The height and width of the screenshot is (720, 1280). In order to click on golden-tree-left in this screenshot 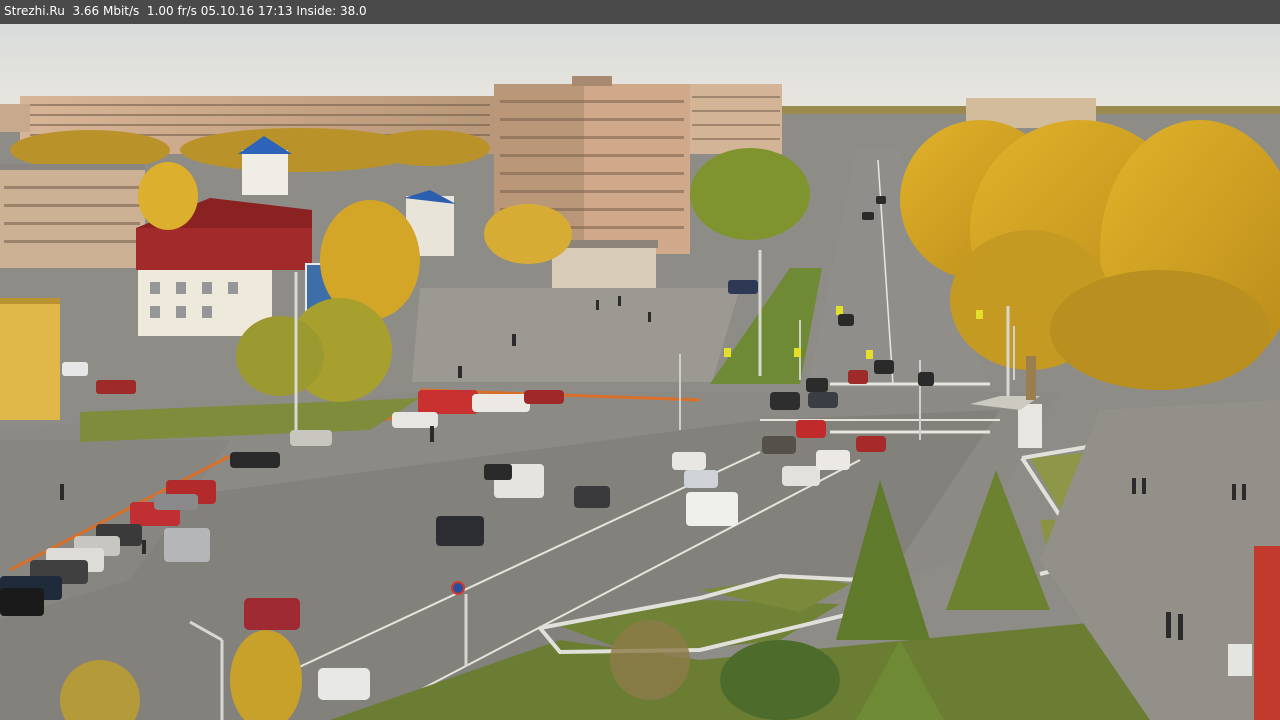, I will do `click(168, 196)`.